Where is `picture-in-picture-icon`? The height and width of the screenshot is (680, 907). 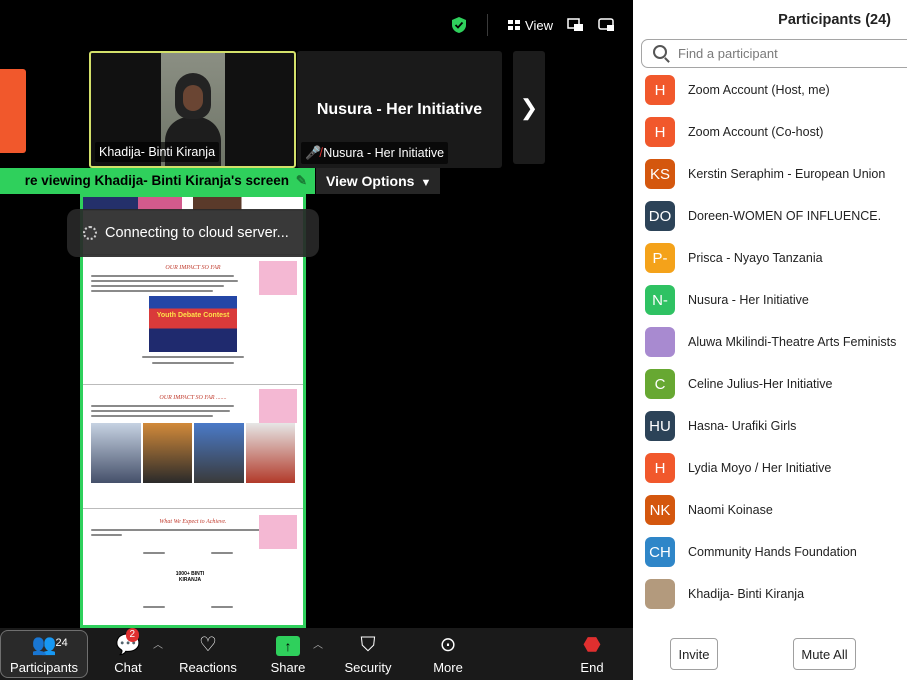 picture-in-picture-icon is located at coordinates (575, 25).